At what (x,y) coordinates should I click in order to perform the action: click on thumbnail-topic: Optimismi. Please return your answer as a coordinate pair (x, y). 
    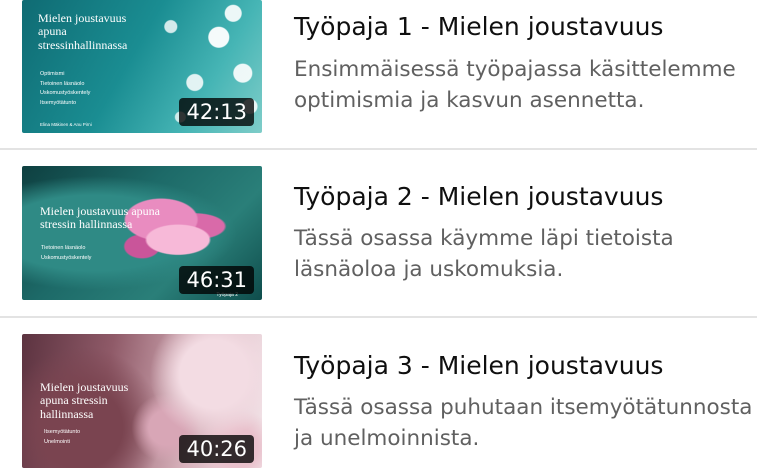
    Looking at the image, I should click on (52, 74).